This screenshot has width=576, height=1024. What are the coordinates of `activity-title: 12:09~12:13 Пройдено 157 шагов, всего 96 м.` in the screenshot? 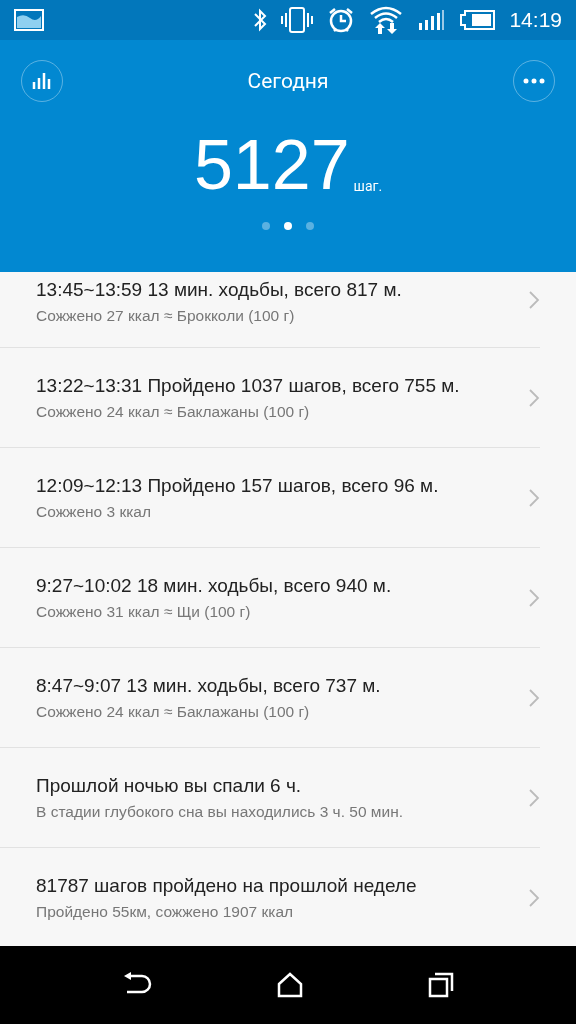 It's located at (238, 486).